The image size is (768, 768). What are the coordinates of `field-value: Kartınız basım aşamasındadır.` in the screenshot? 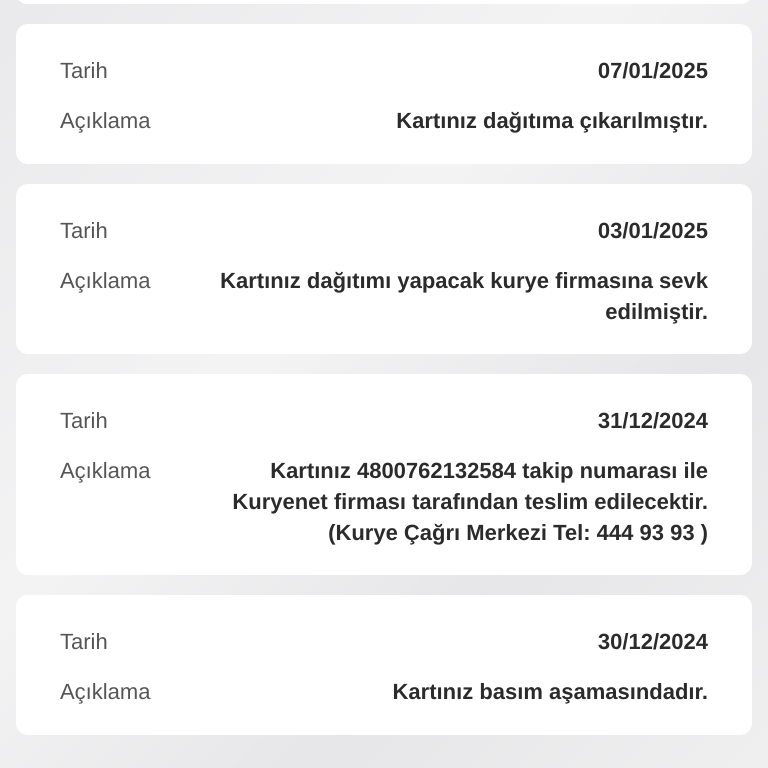 It's located at (550, 692).